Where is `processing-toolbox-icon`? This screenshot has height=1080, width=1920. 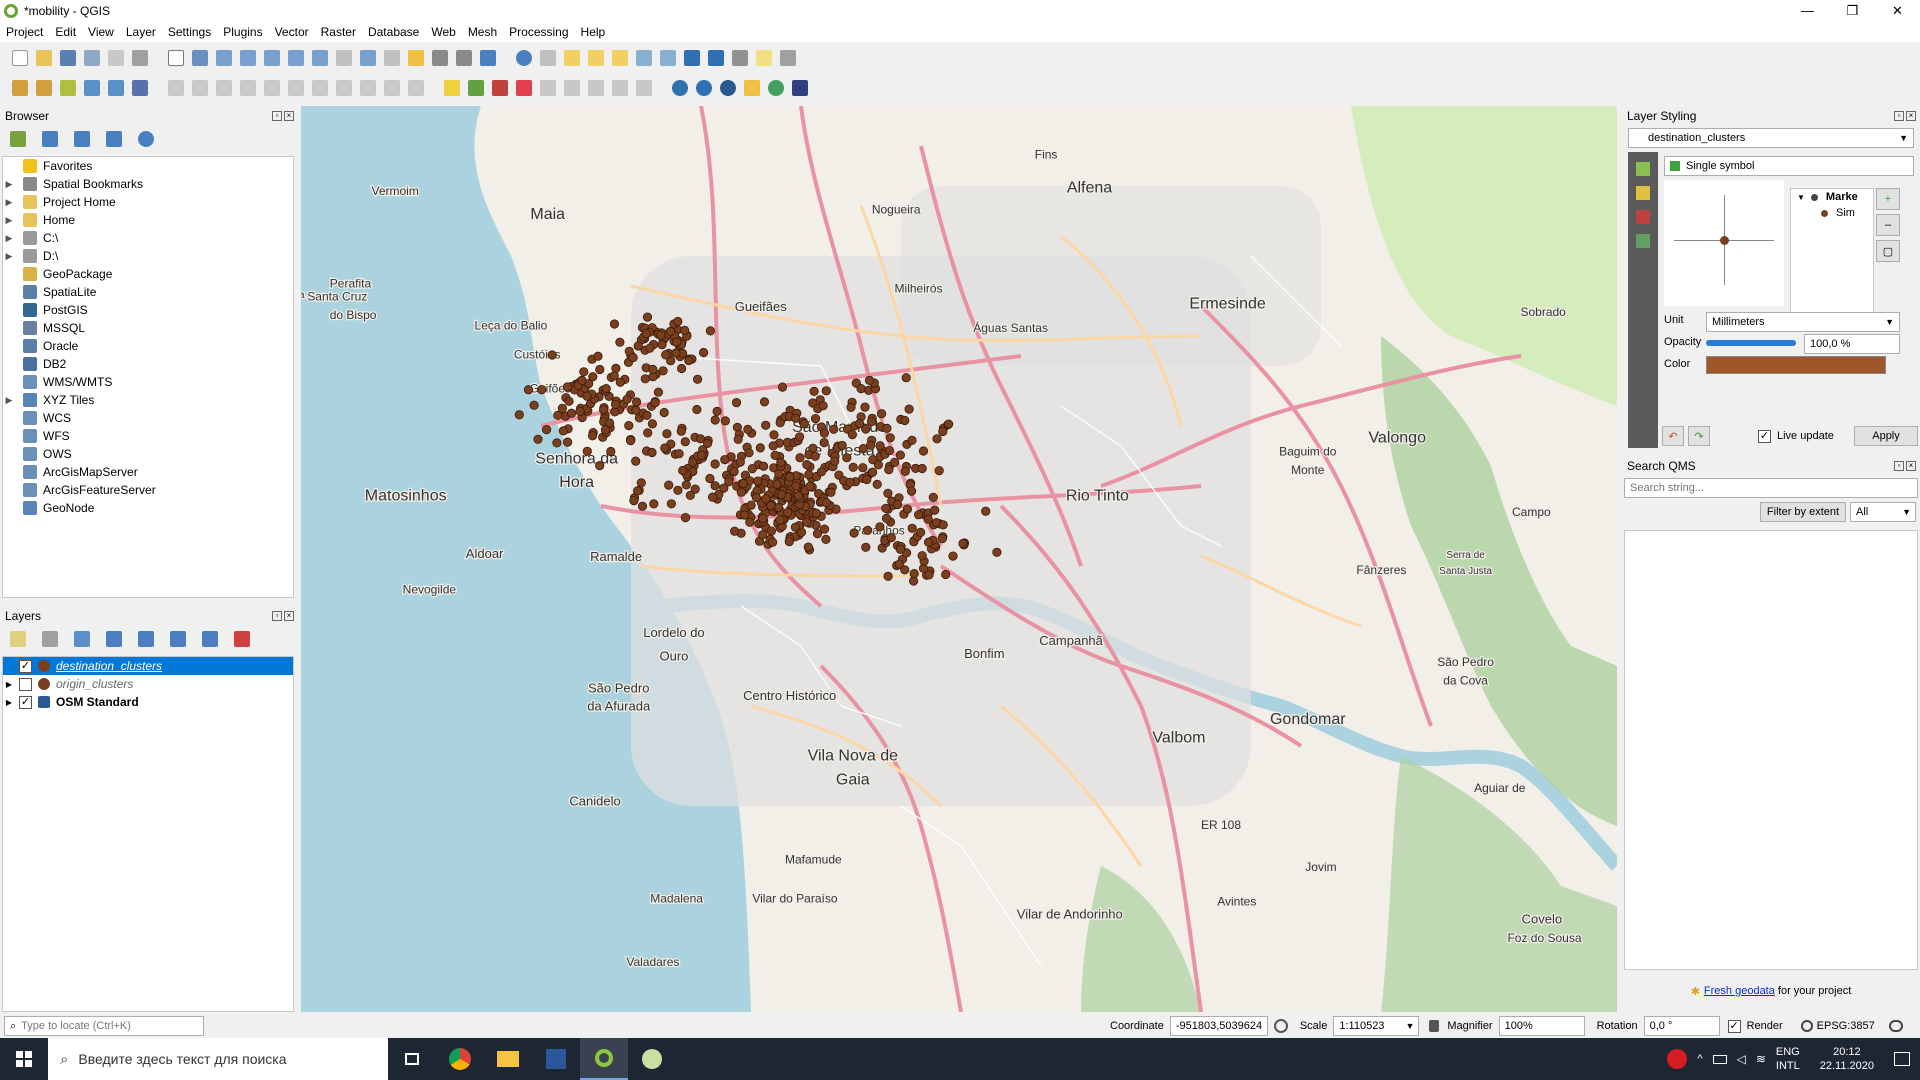 processing-toolbox-icon is located at coordinates (692, 58).